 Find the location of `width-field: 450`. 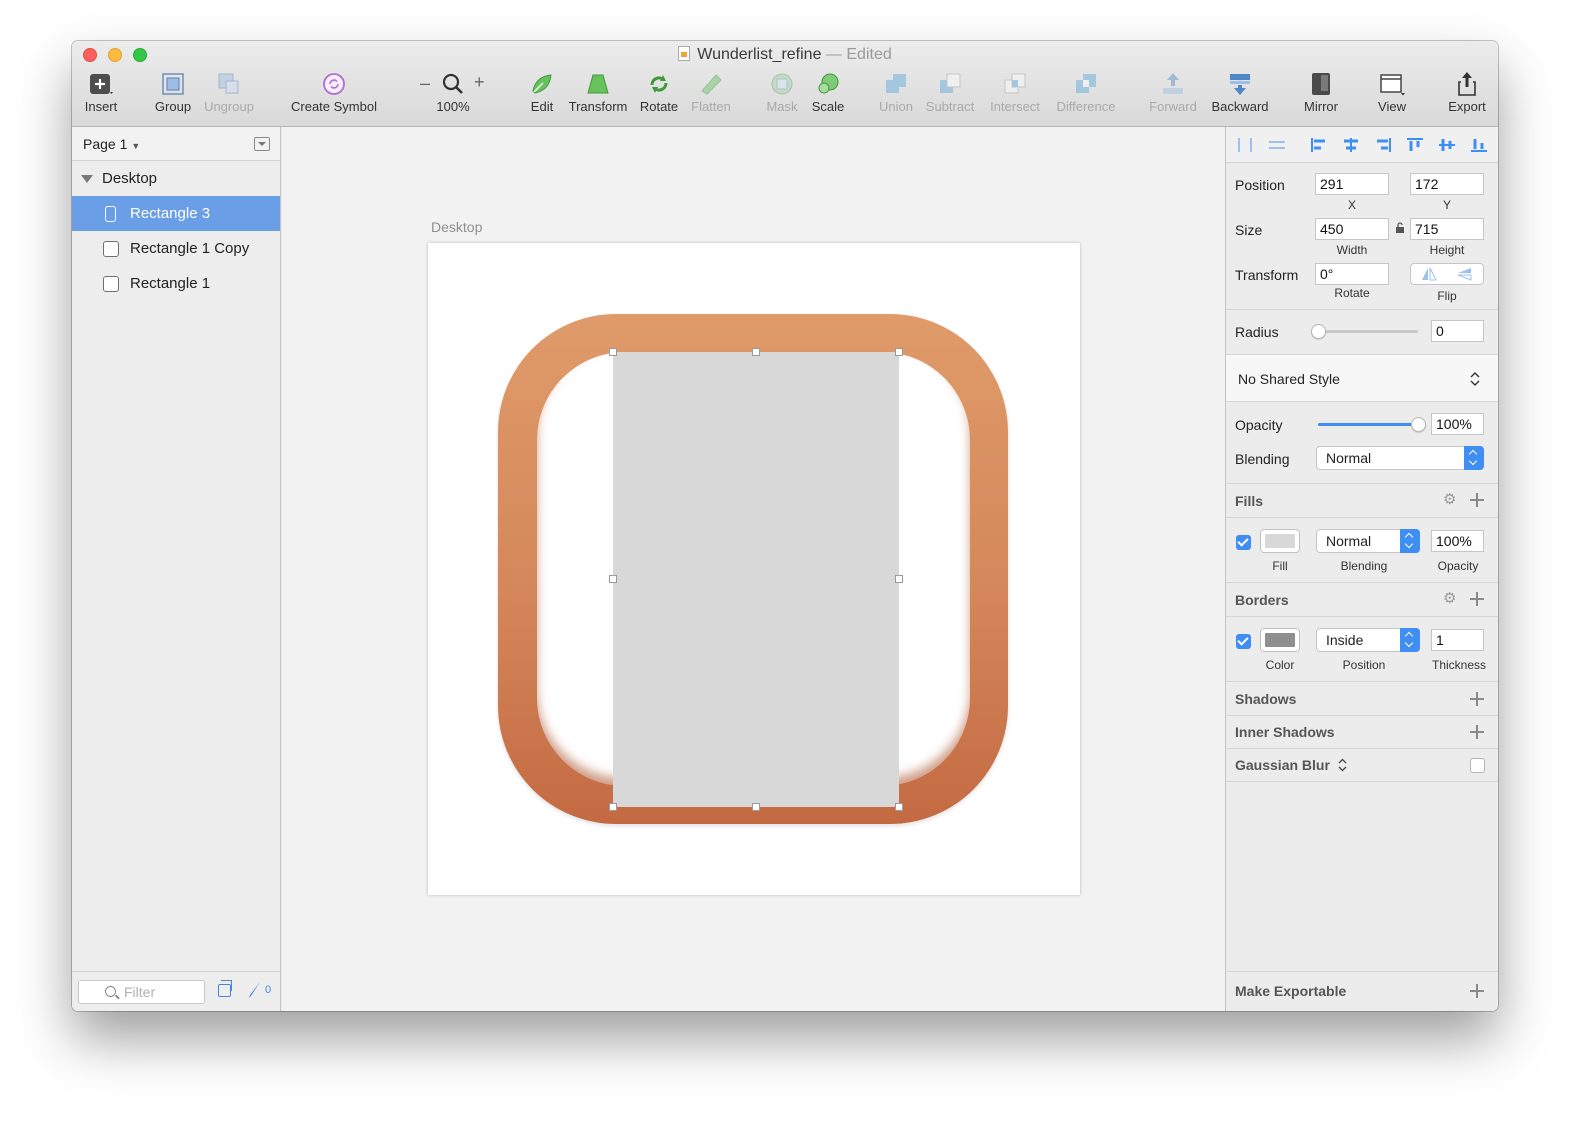

width-field: 450 is located at coordinates (1352, 229).